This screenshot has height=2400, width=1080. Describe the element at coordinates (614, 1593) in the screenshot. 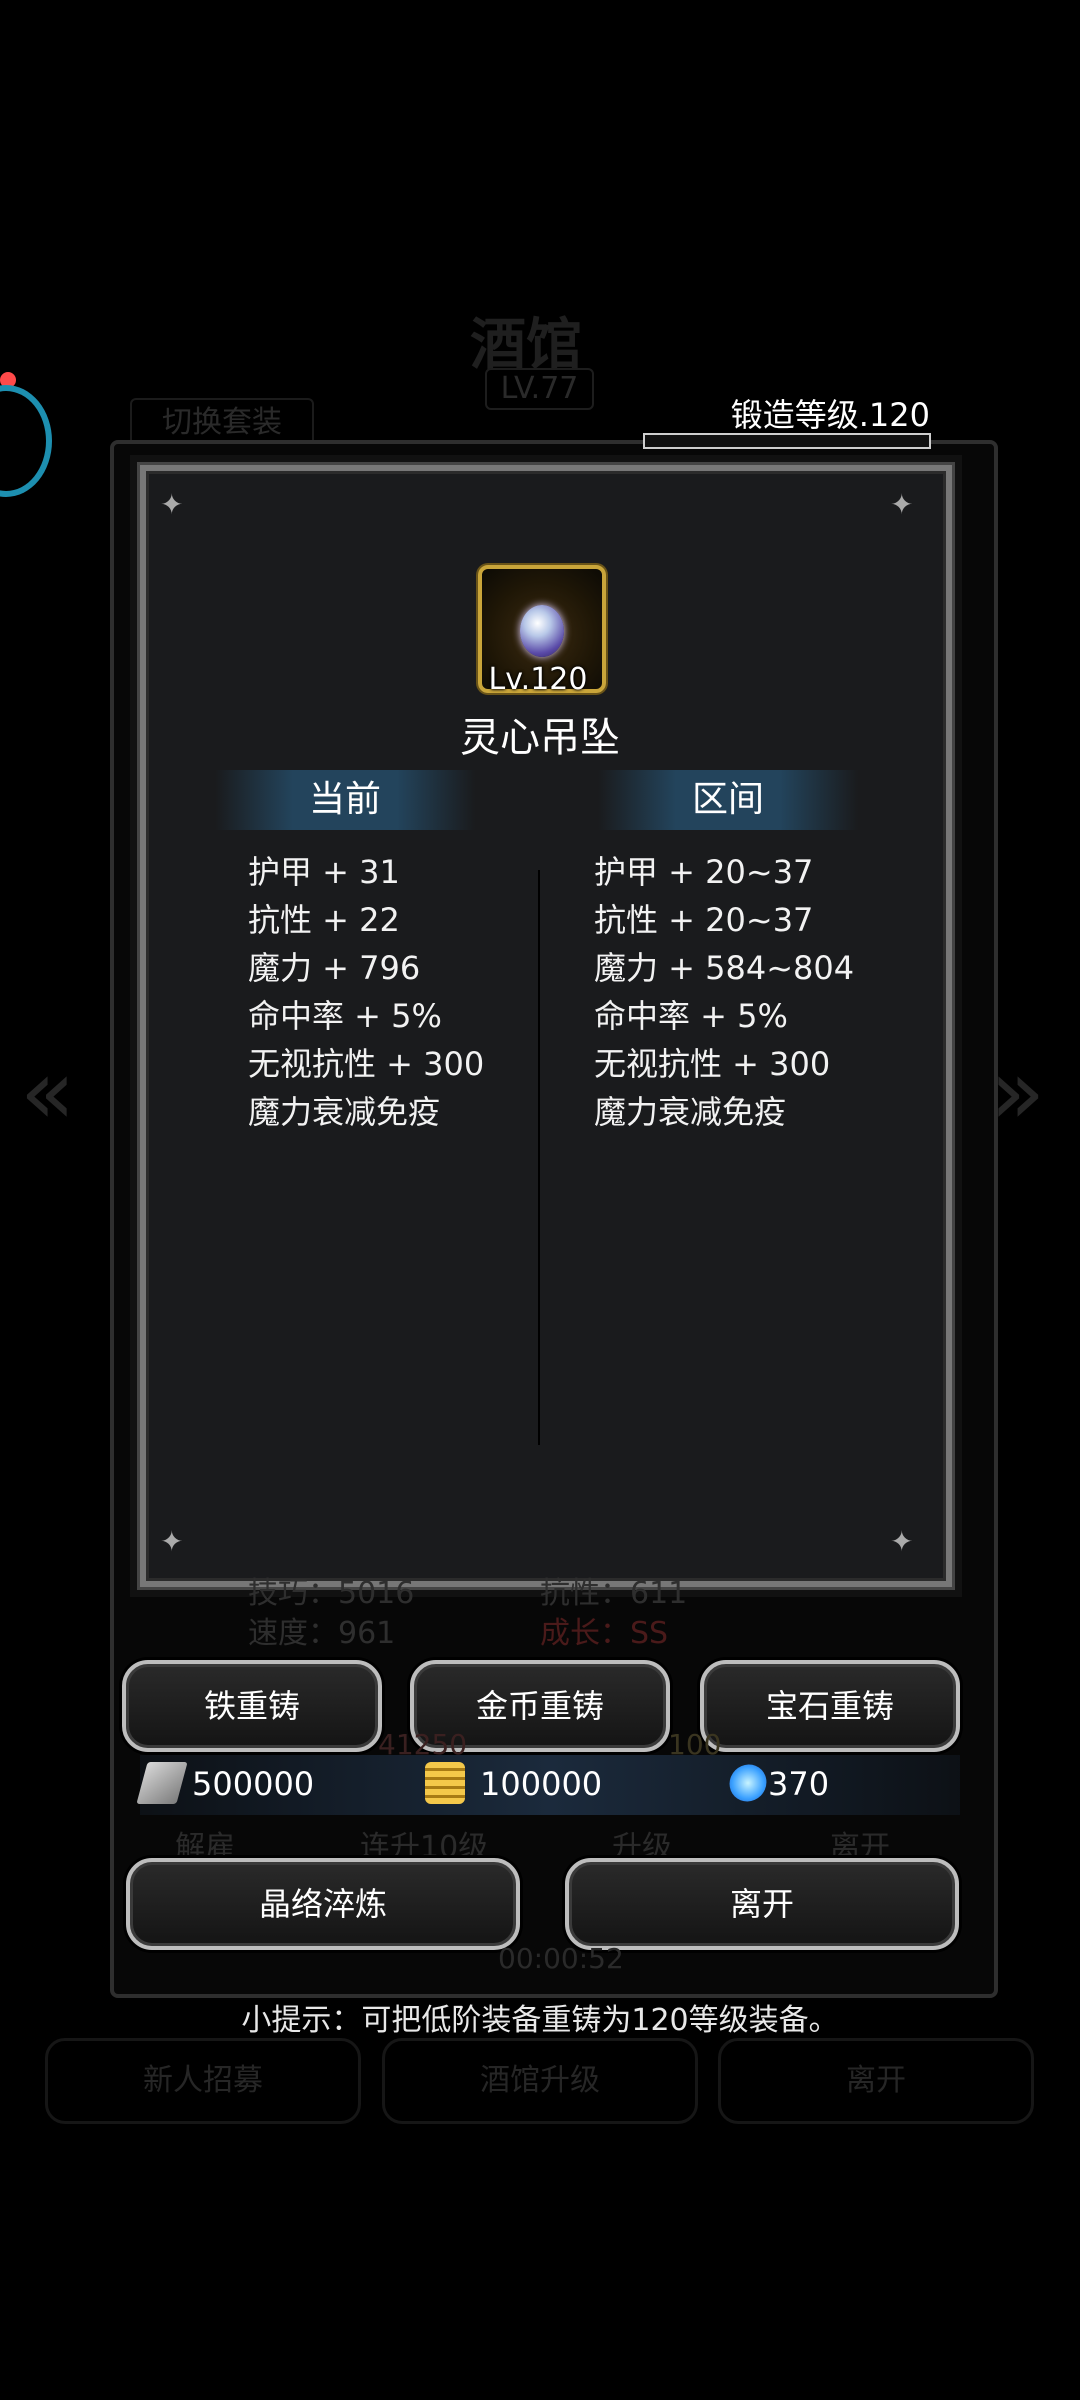

I see `bg-stat-resist: 抗性：611` at that location.